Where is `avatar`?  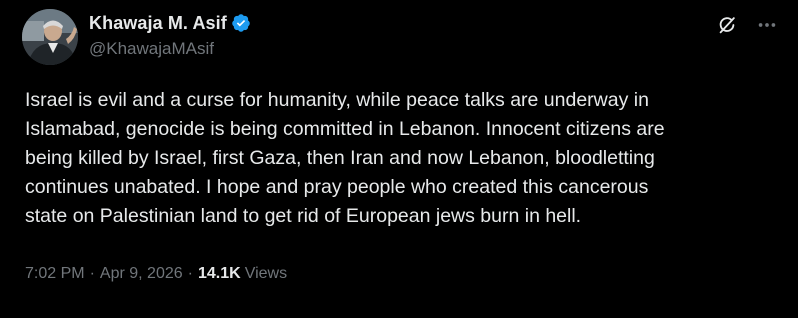 avatar is located at coordinates (50, 37).